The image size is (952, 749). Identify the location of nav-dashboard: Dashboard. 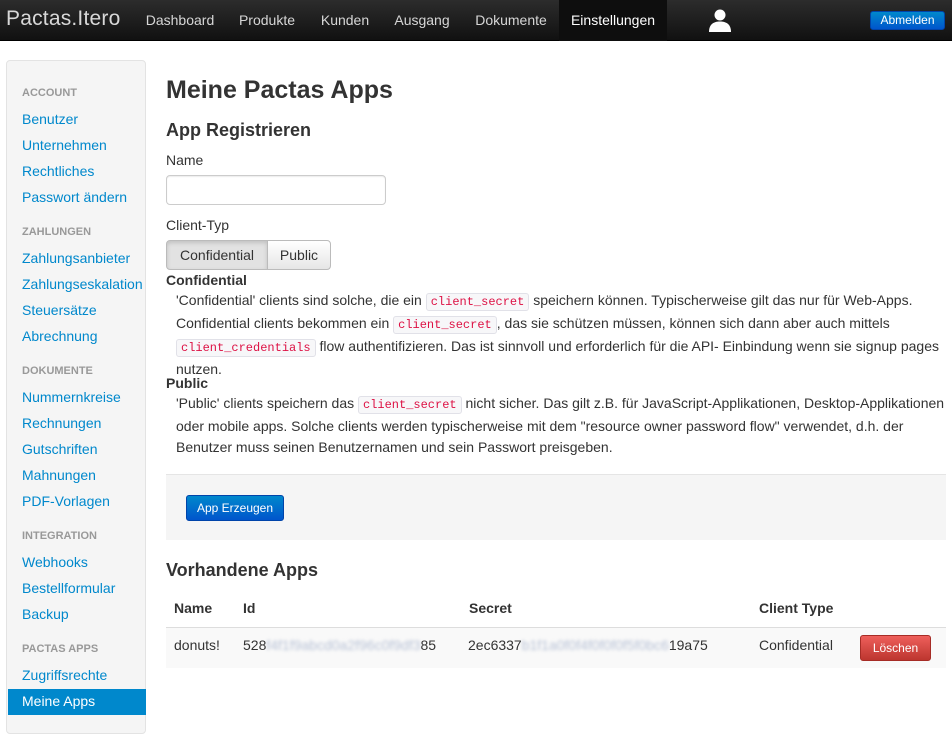
(180, 20).